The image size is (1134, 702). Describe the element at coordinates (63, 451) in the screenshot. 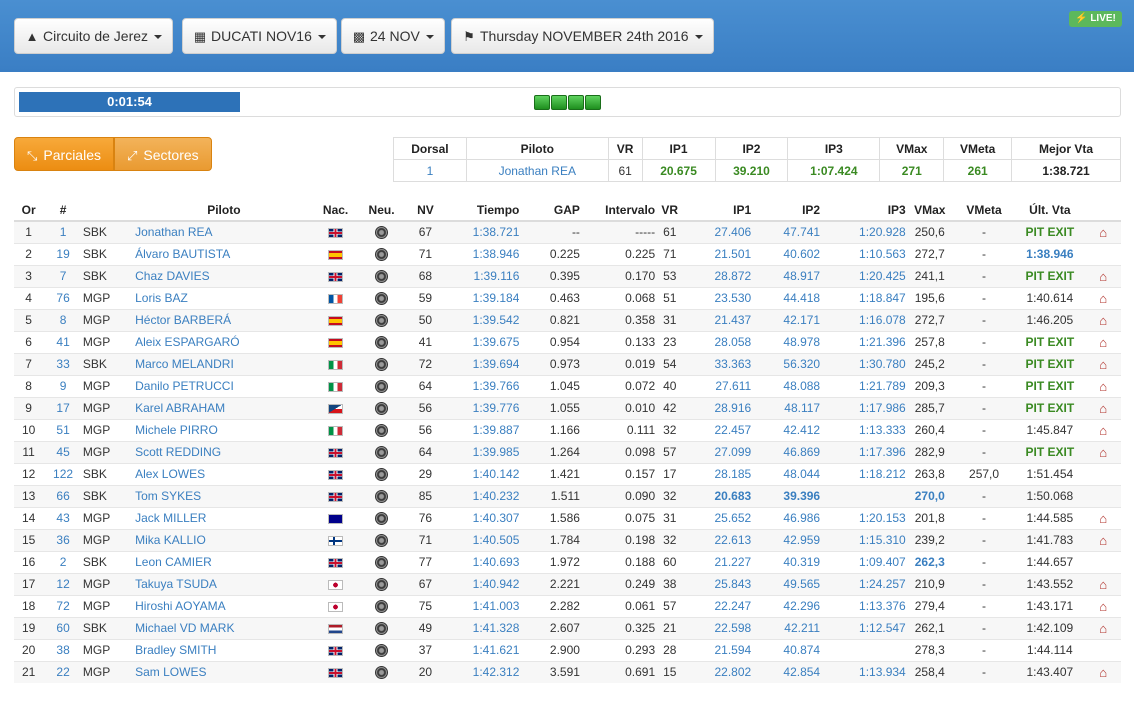

I see `number-link: 45` at that location.